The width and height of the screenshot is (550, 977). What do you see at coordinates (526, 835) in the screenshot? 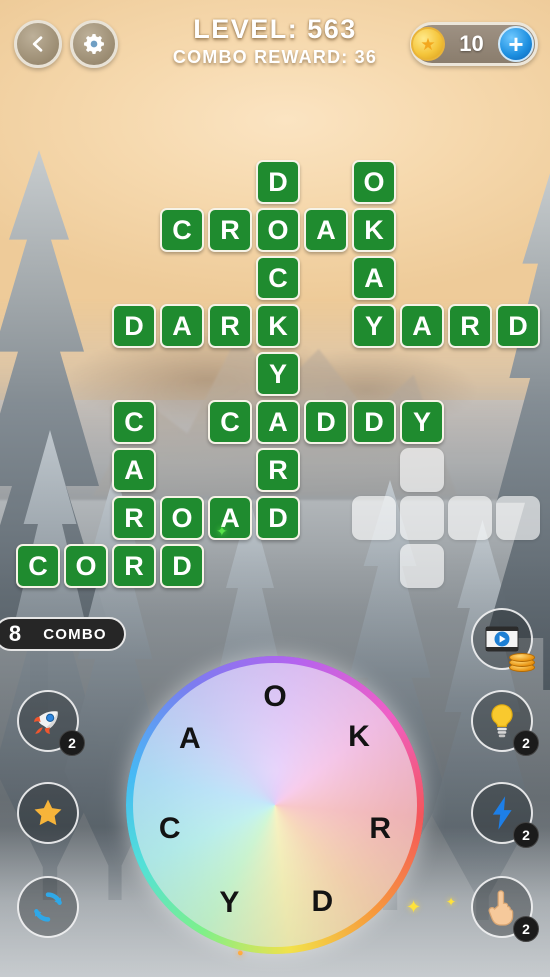
I see `bolt-badge-count: 2` at bounding box center [526, 835].